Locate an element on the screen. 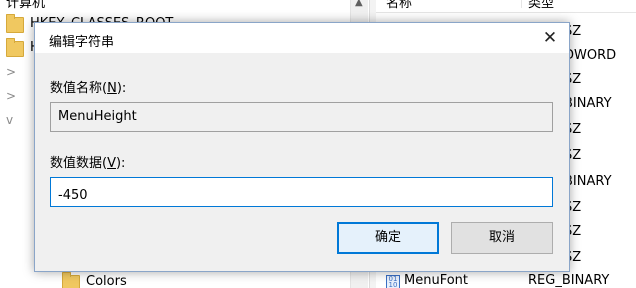 Image resolution: width=636 pixels, height=288 pixels. column-divider is located at coordinates (521, 4).